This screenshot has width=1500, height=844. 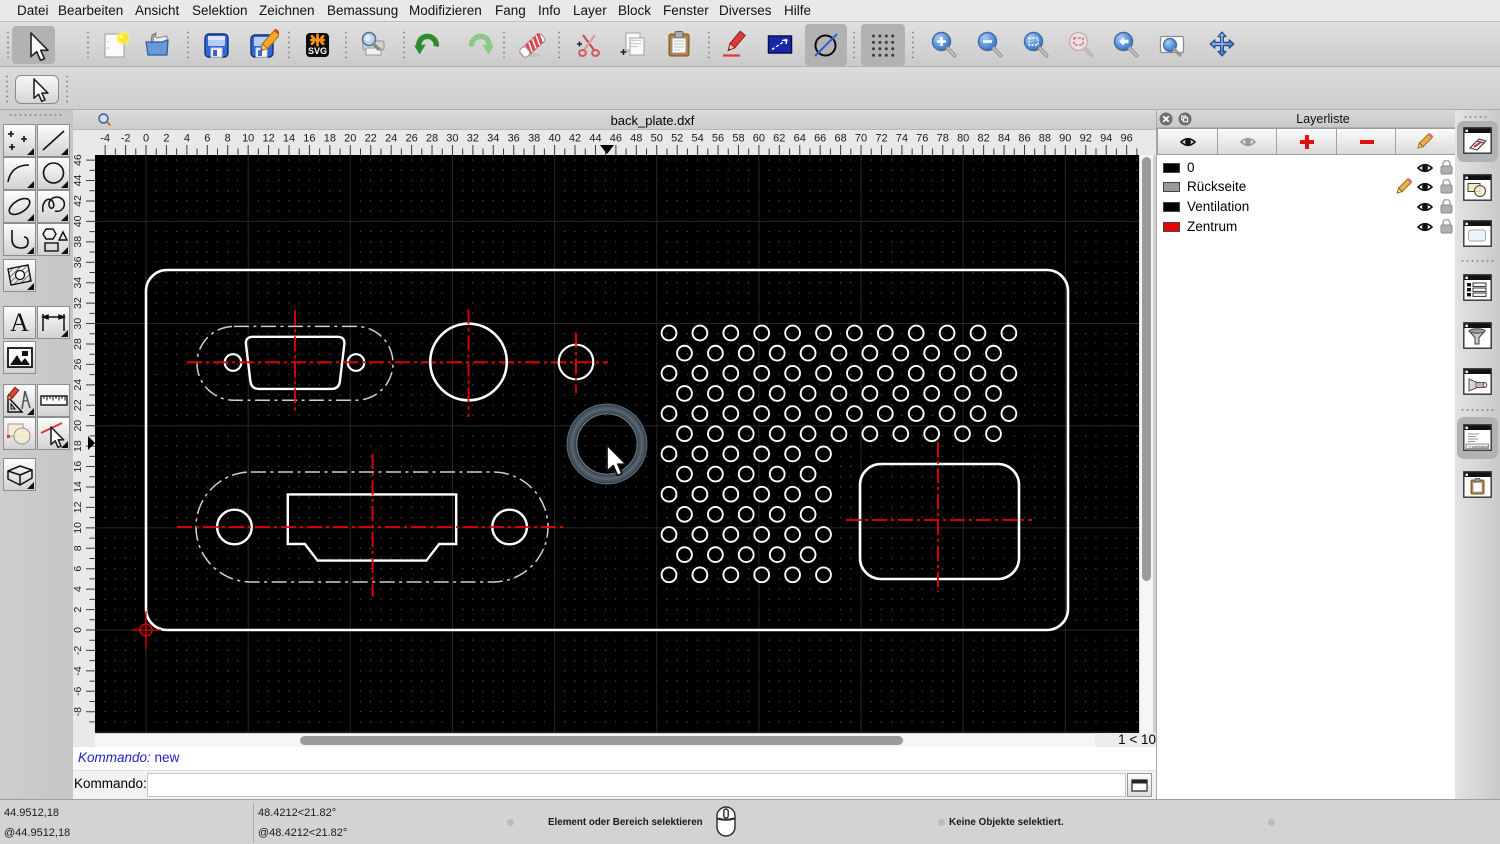 What do you see at coordinates (881, 139) in the screenshot?
I see `svg-text: 72` at bounding box center [881, 139].